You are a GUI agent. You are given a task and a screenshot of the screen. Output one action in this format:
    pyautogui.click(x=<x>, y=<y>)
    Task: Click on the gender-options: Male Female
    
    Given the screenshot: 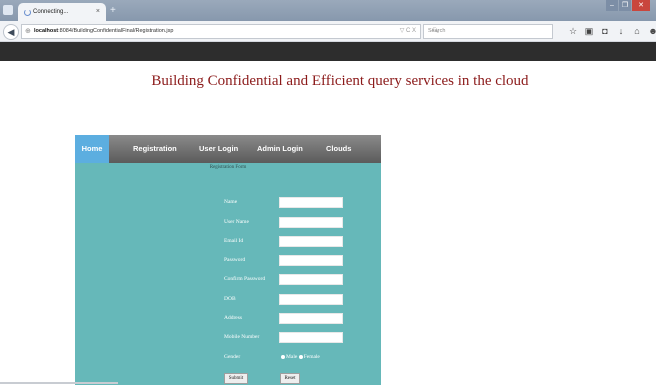 What is the action you would take?
    pyautogui.click(x=300, y=357)
    